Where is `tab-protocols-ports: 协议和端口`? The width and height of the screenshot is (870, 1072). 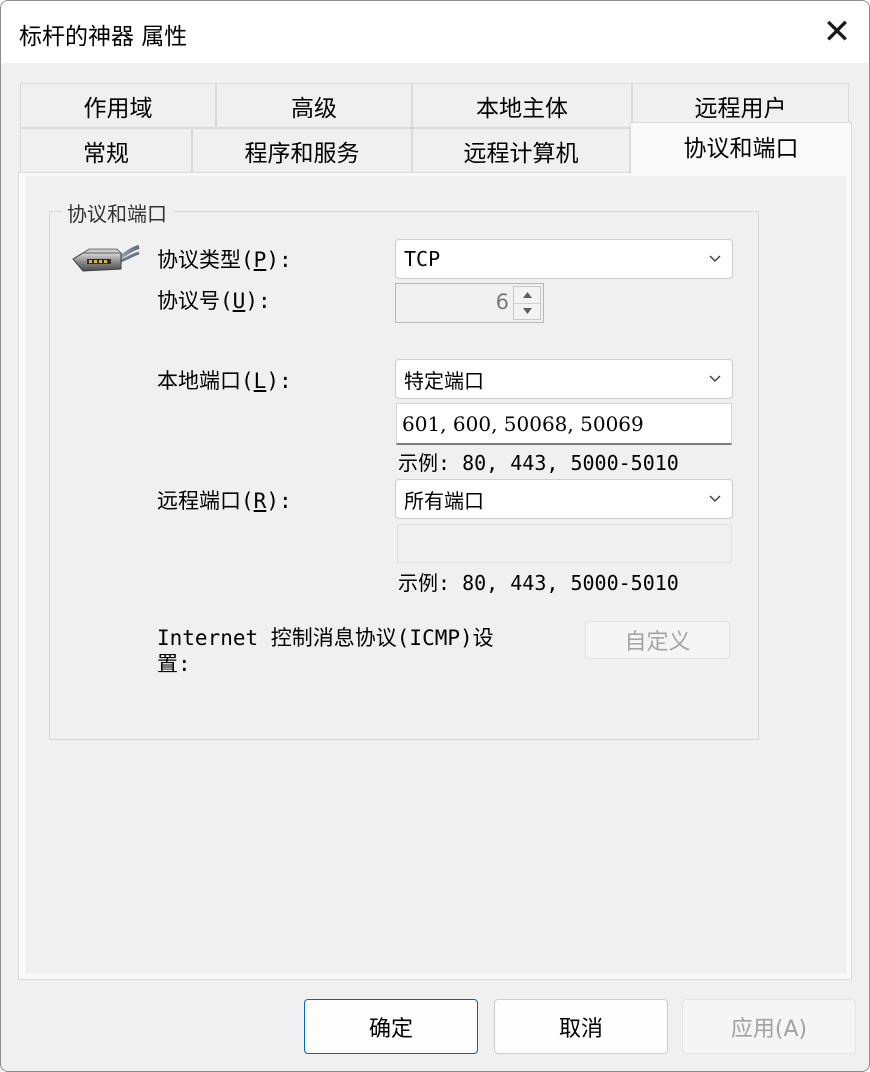
tab-protocols-ports: 协议和端口 is located at coordinates (741, 148).